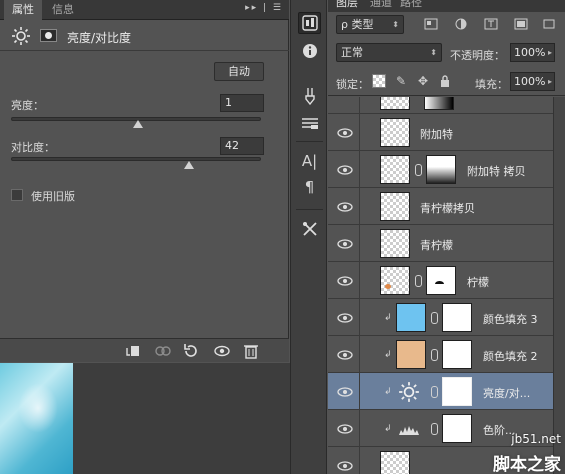 The width and height of the screenshot is (565, 474). Describe the element at coordinates (36, 418) in the screenshot. I see `canvas-image` at that location.